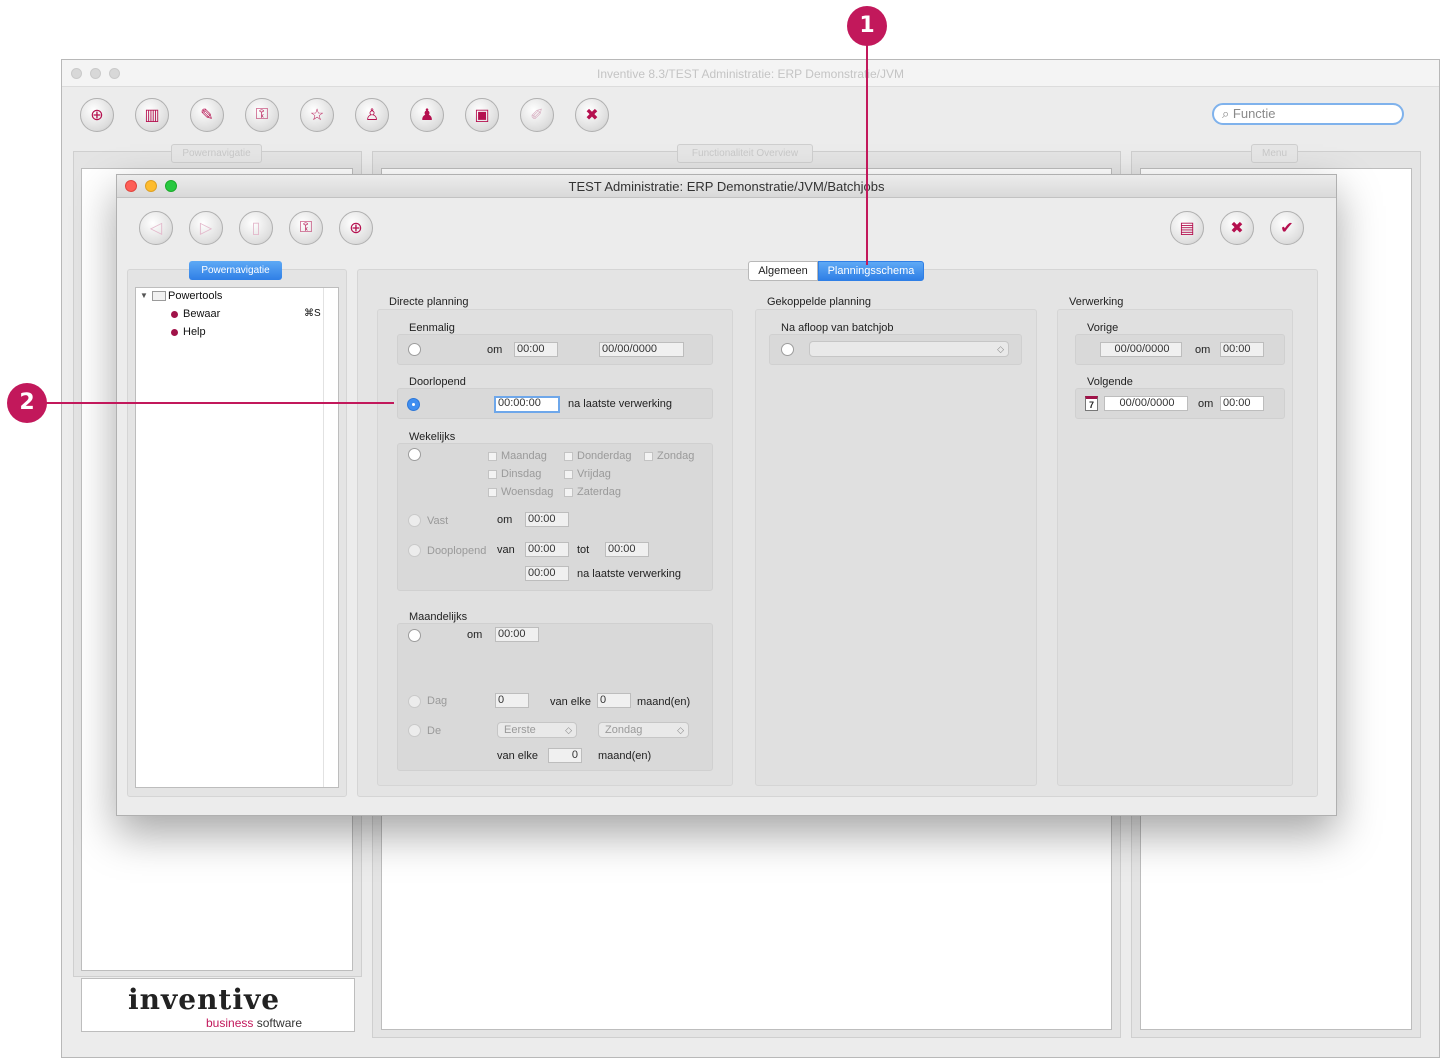 The width and height of the screenshot is (1441, 1059). Describe the element at coordinates (414, 701) in the screenshot. I see `dag-radio` at that location.